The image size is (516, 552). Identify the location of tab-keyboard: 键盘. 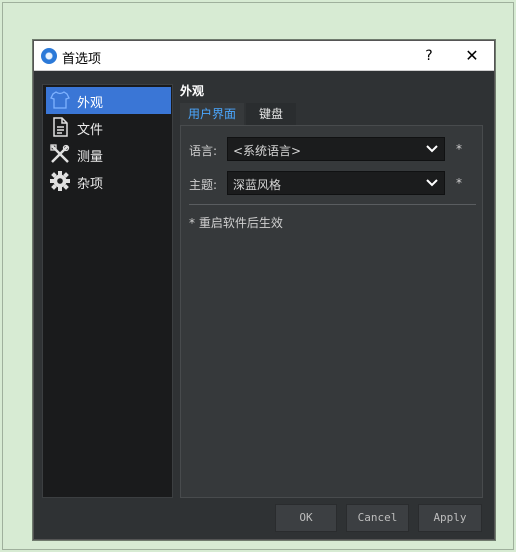
(271, 114).